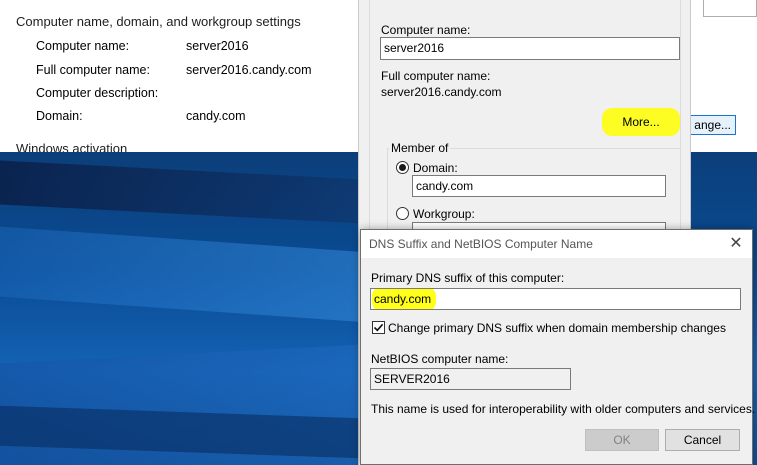 Image resolution: width=757 pixels, height=465 pixels. Describe the element at coordinates (217, 46) in the screenshot. I see `computer-name-value: server2016` at that location.